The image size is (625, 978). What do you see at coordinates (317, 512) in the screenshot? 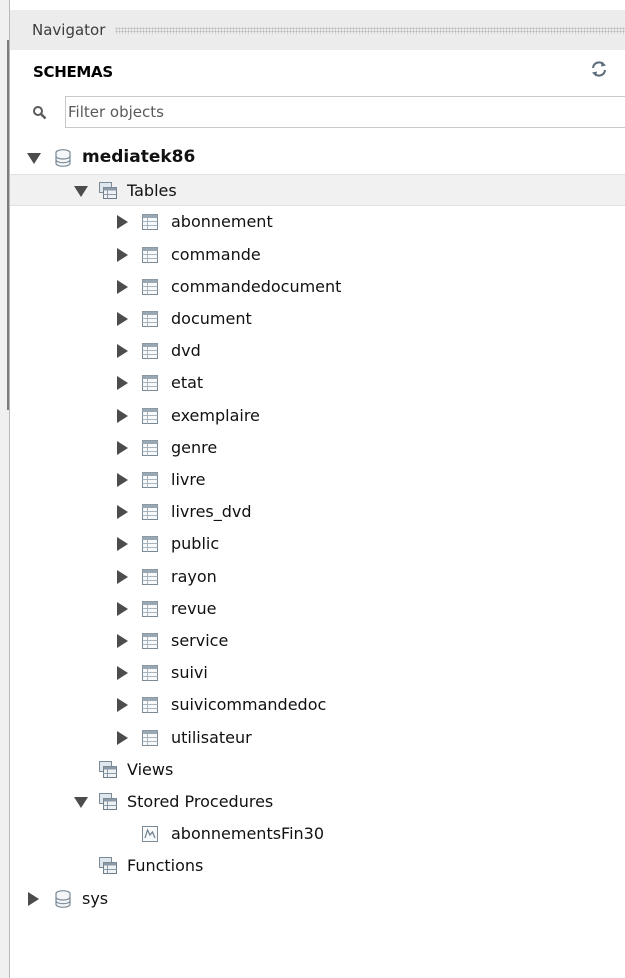
I see `table-node: livres_dvd` at bounding box center [317, 512].